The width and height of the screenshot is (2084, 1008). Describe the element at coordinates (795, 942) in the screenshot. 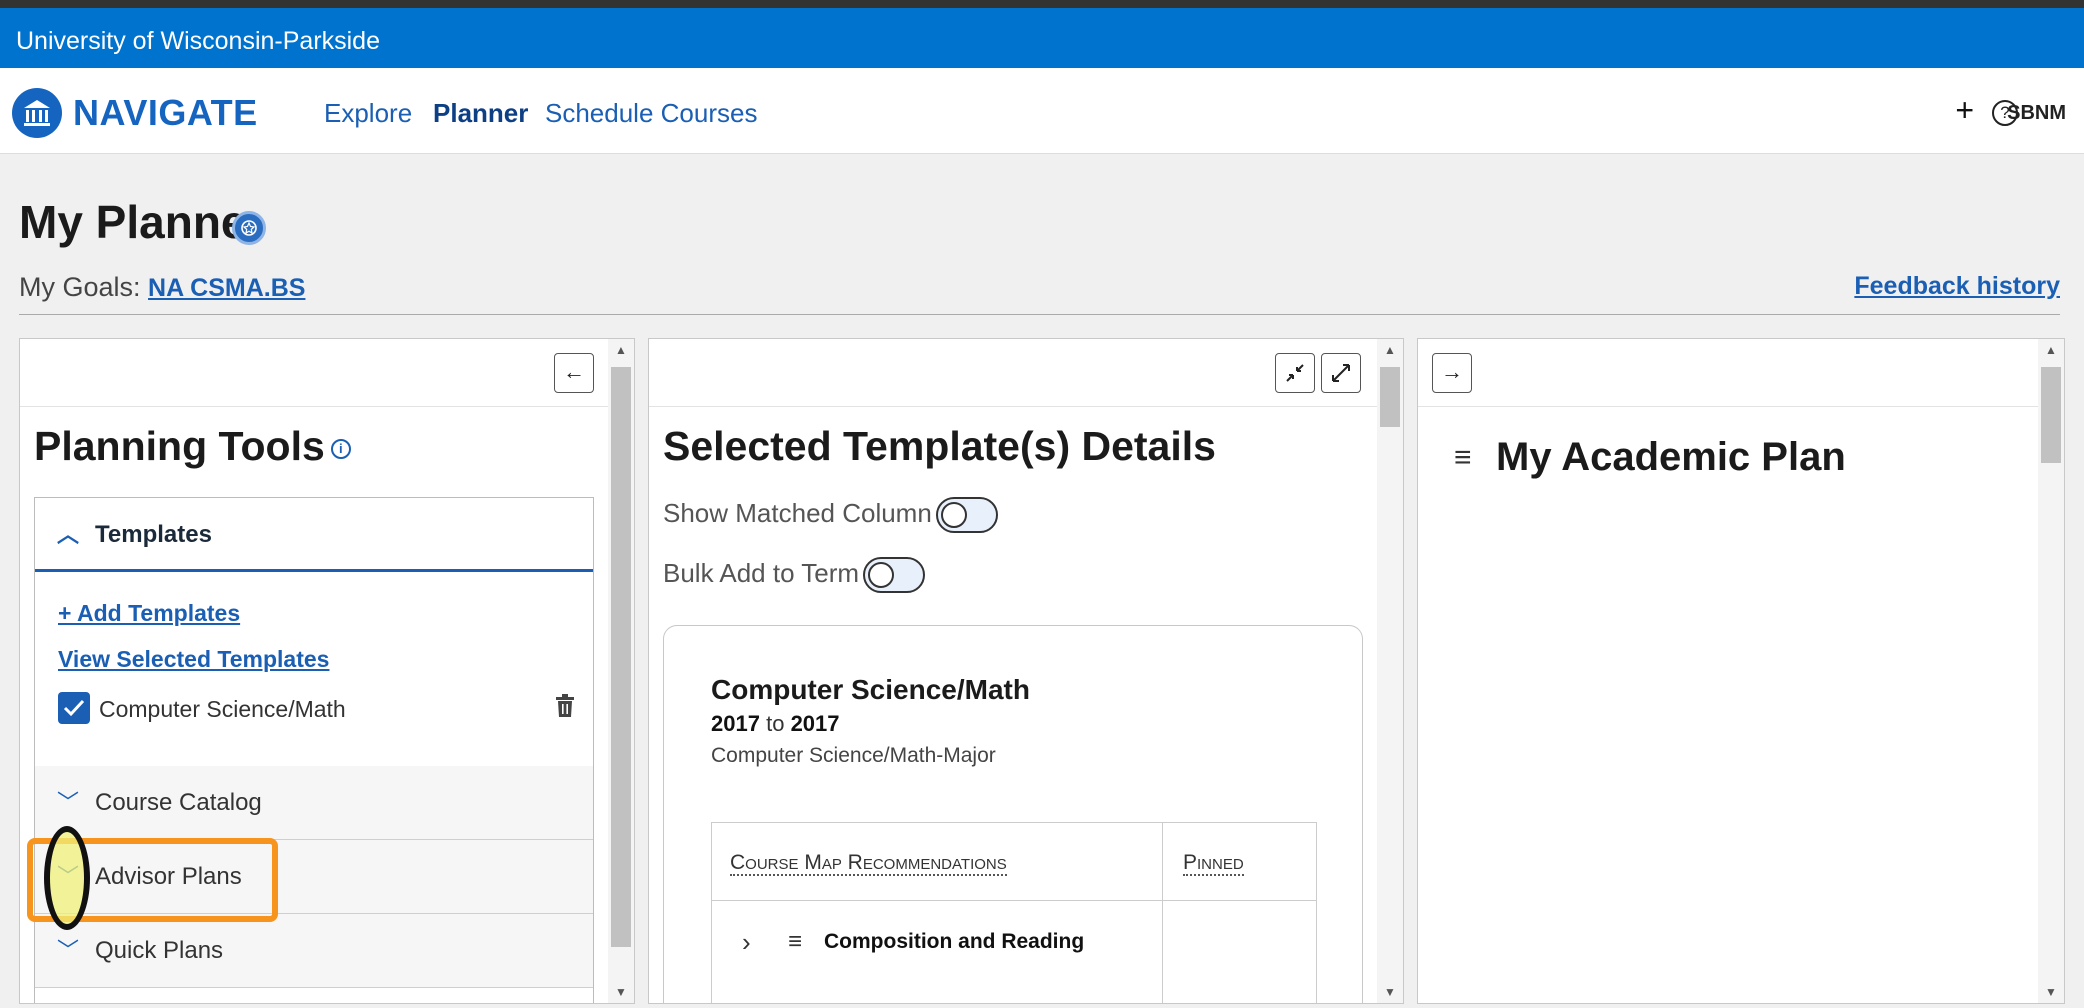

I see `drag-handle-icon: ≡` at that location.